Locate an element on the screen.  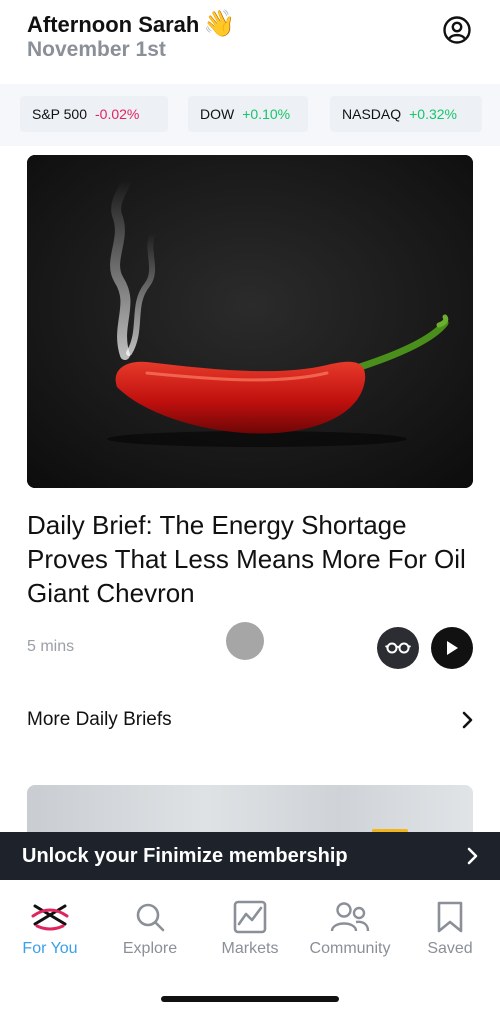
membership-banner-label: Unlock your Finimize membership is located at coordinates (185, 855).